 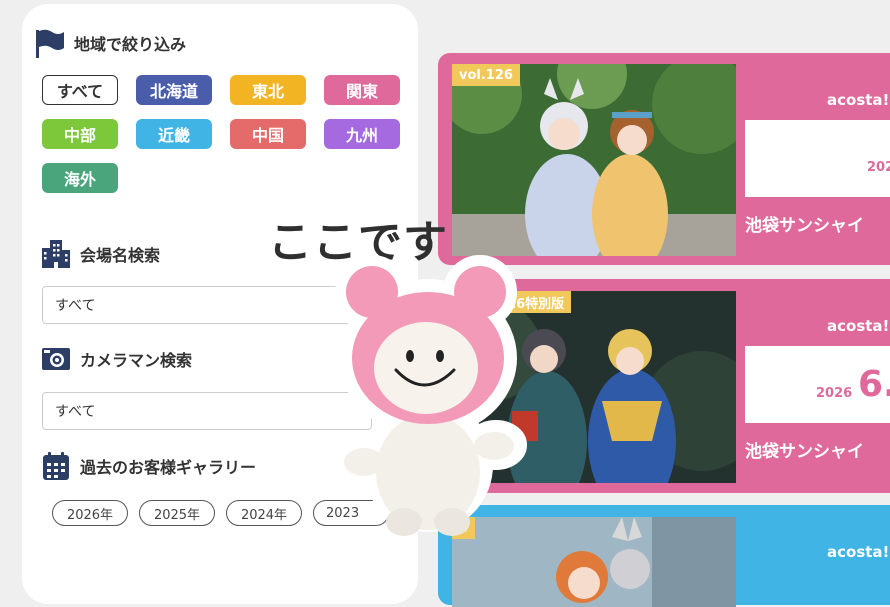 I want to click on region-chip-chubu: 中部, so click(x=80, y=134).